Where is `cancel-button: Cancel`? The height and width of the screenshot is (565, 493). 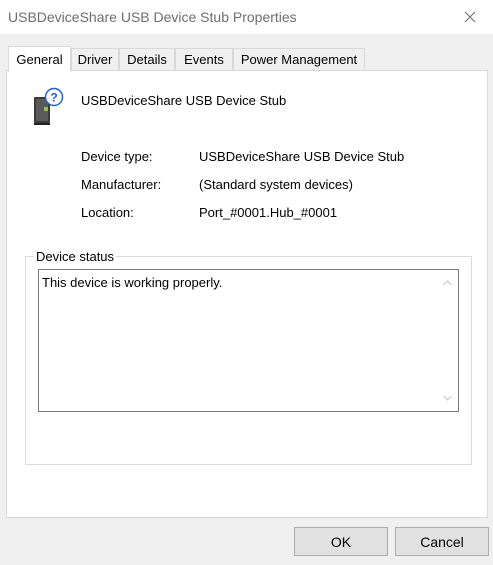 cancel-button: Cancel is located at coordinates (442, 541).